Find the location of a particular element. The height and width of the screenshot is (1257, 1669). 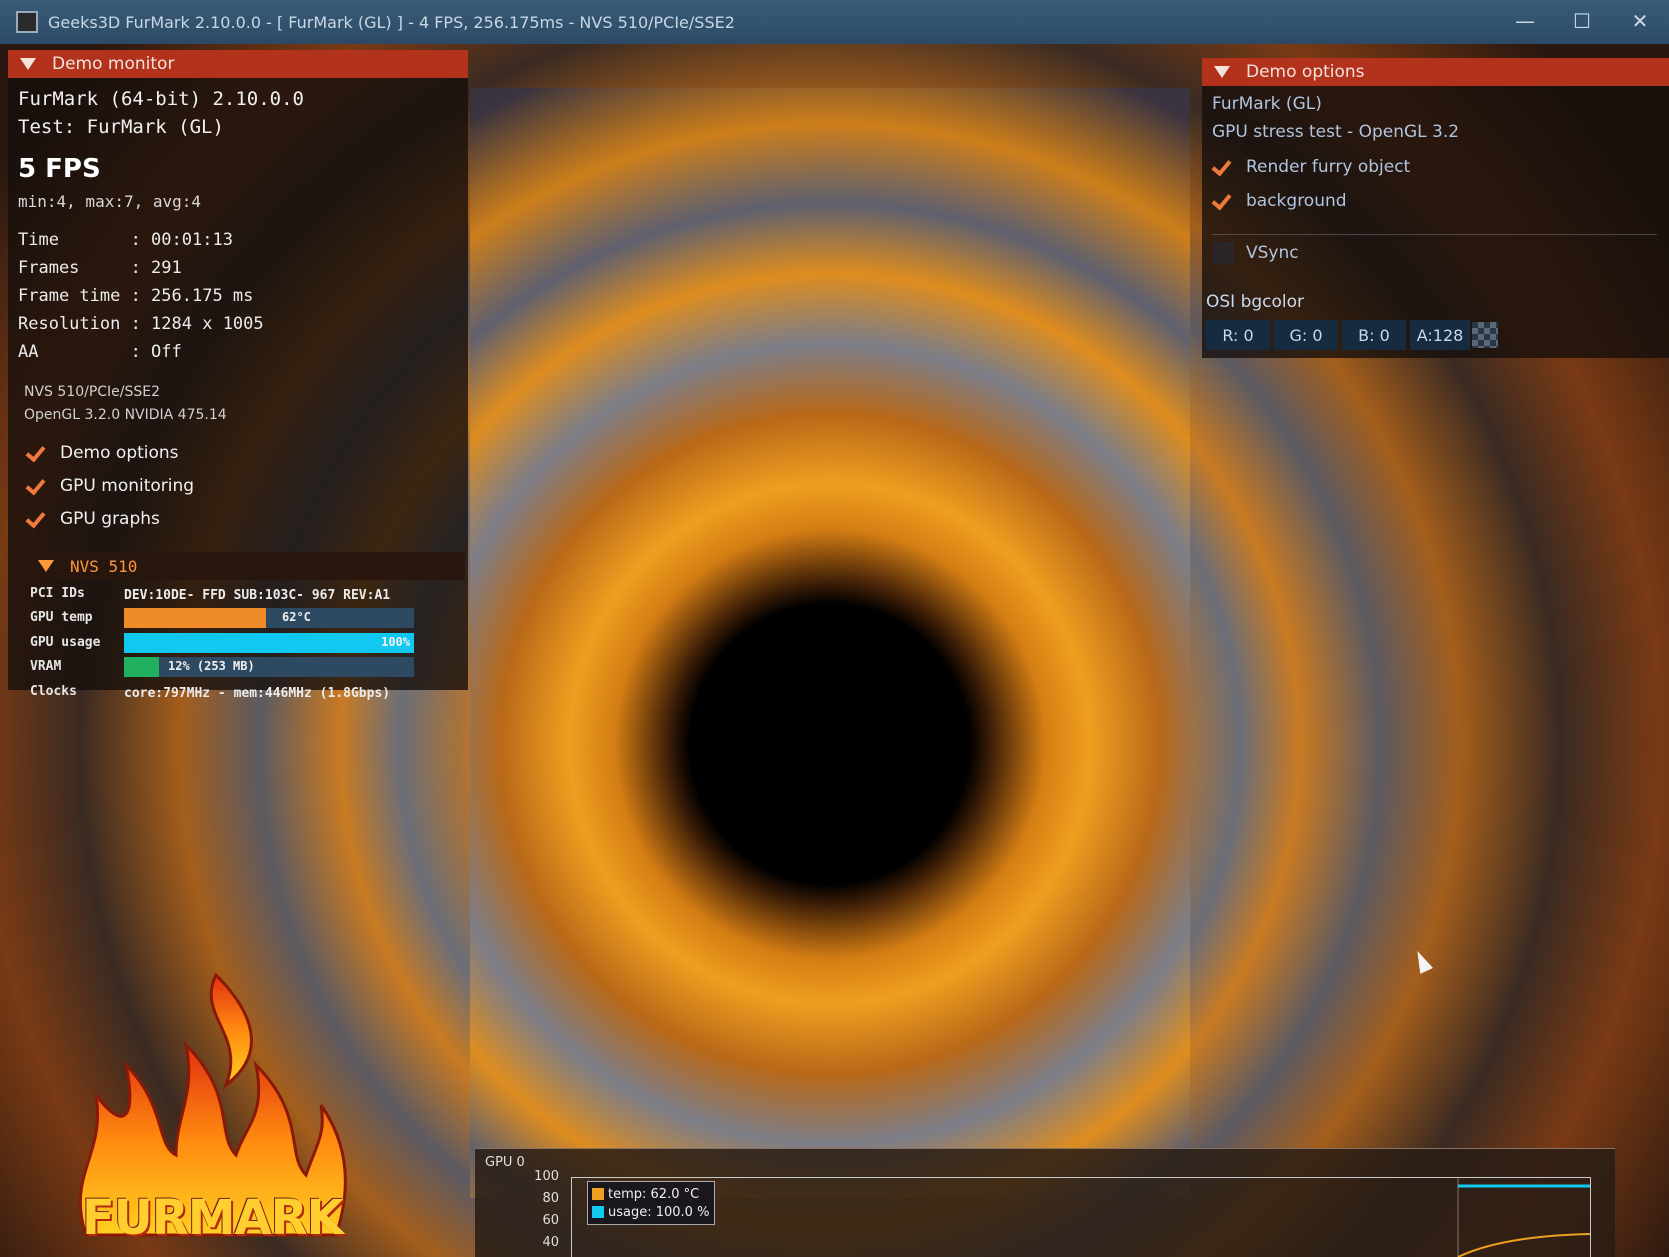

checkbox-demo-options: Demo options is located at coordinates (102, 453).